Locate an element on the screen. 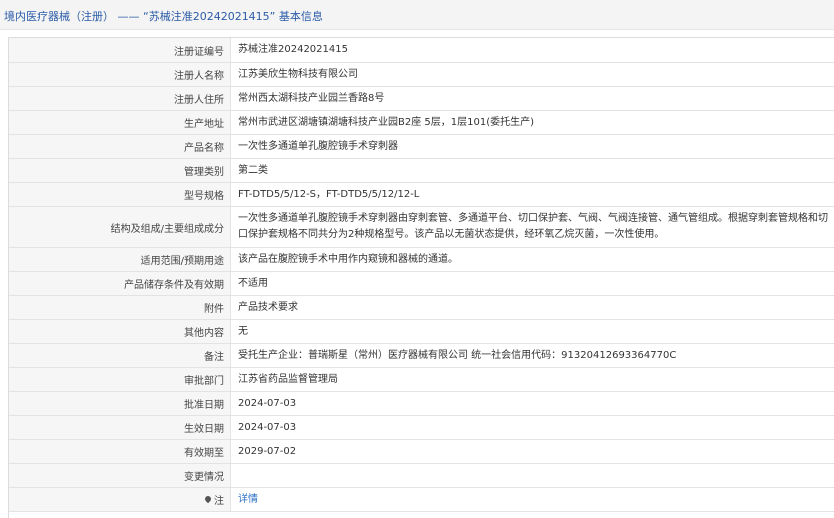 The image size is (834, 518). row-label: 产品名称 is located at coordinates (120, 146).